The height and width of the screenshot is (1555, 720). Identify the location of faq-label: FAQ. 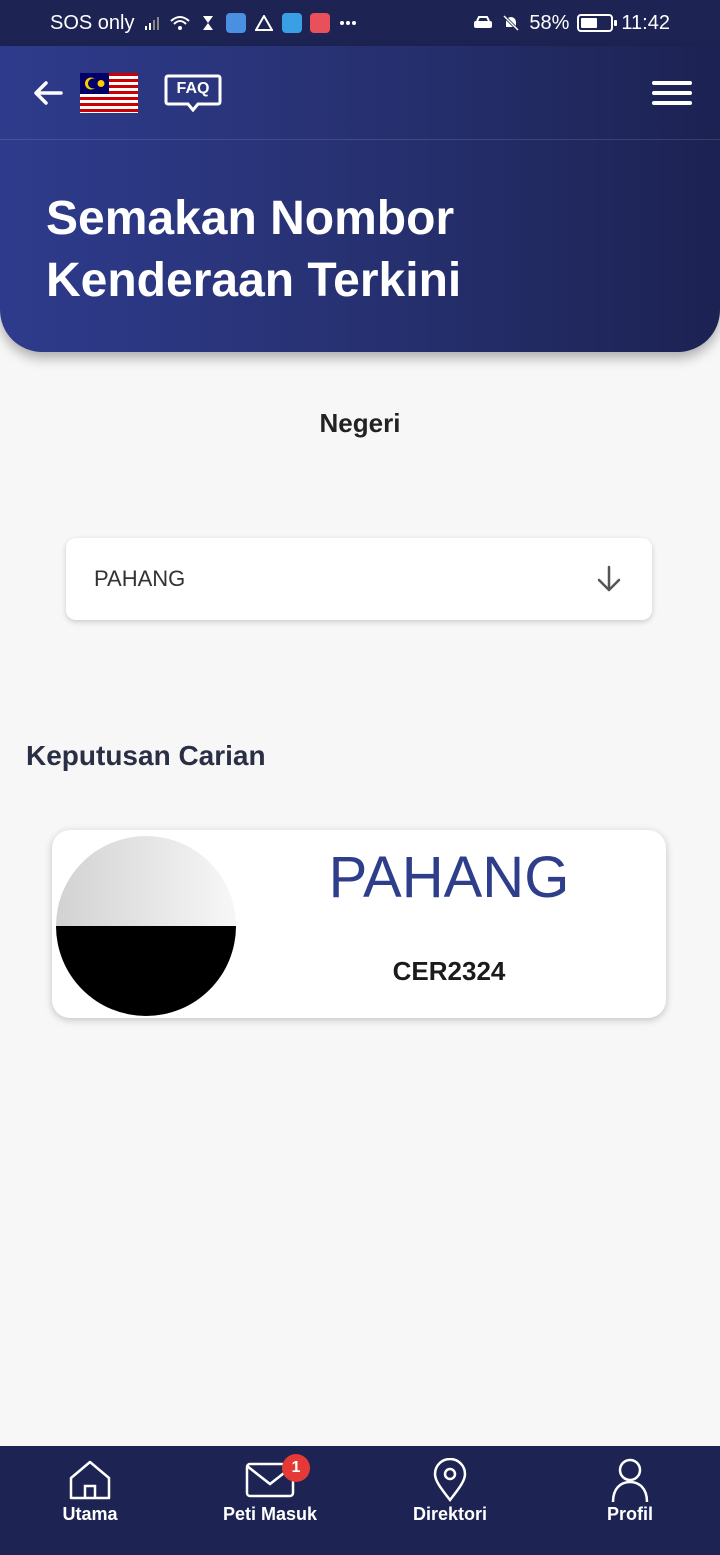
(193, 88).